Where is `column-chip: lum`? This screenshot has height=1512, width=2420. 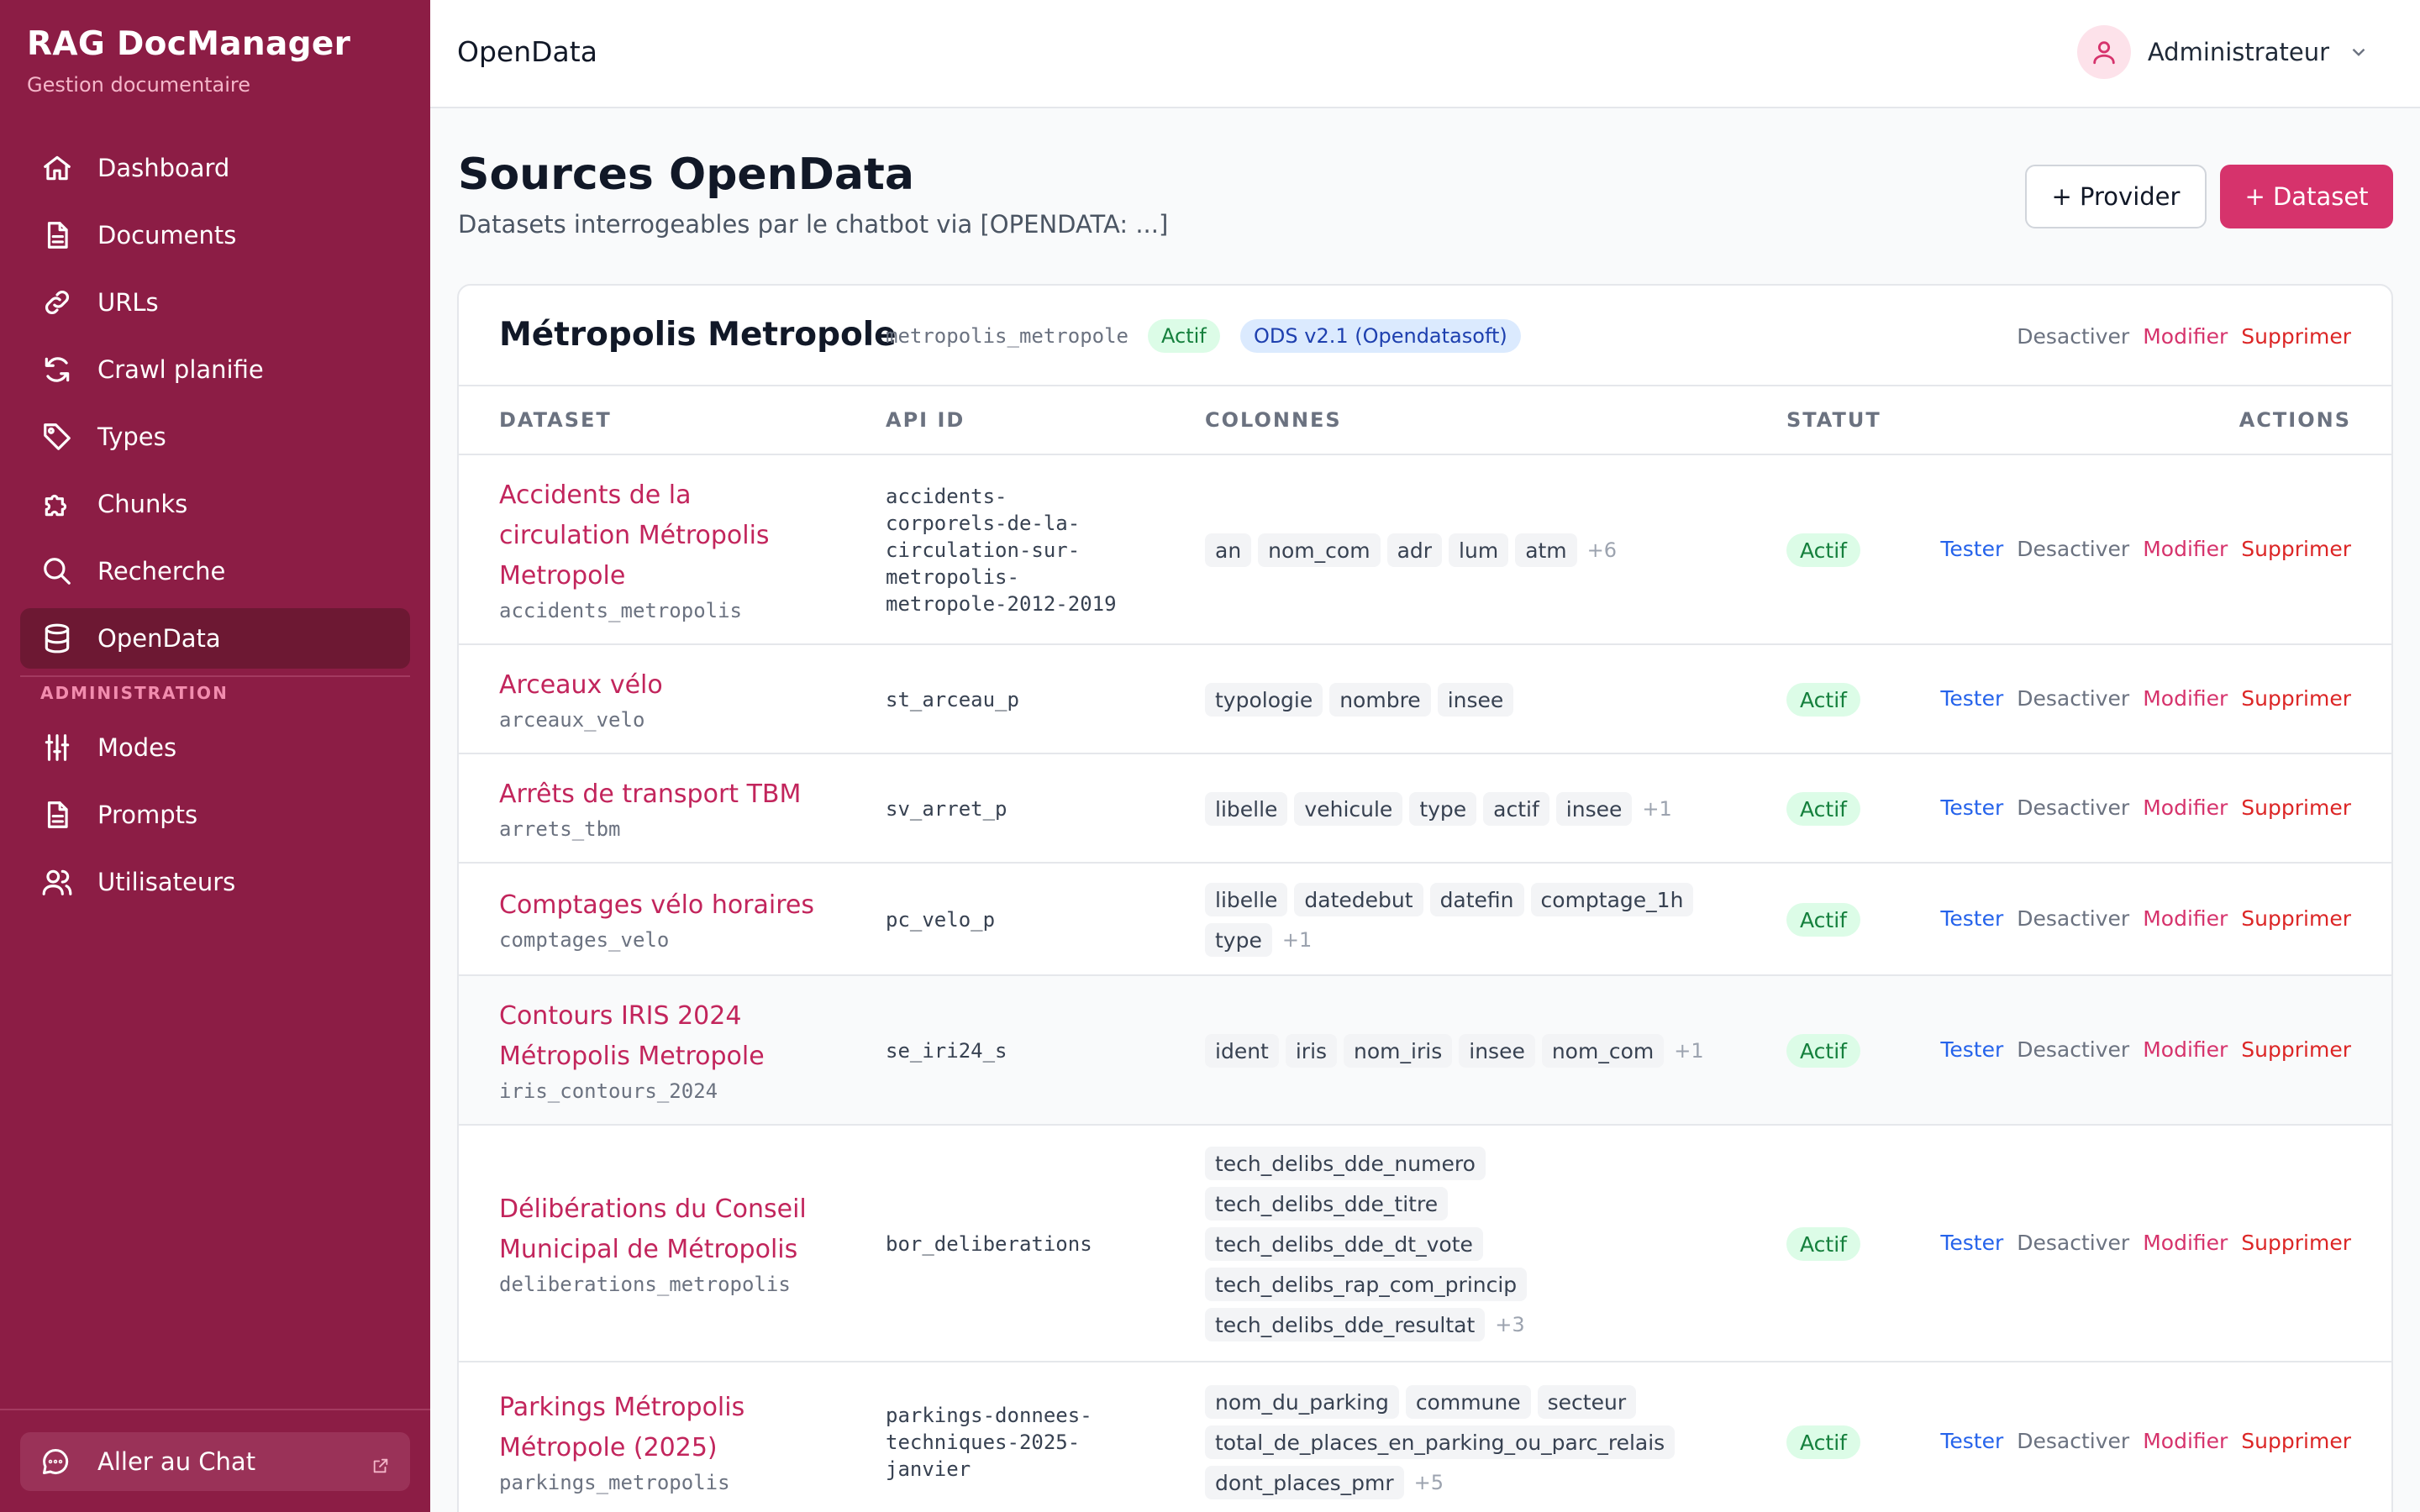
column-chip: lum is located at coordinates (1479, 550).